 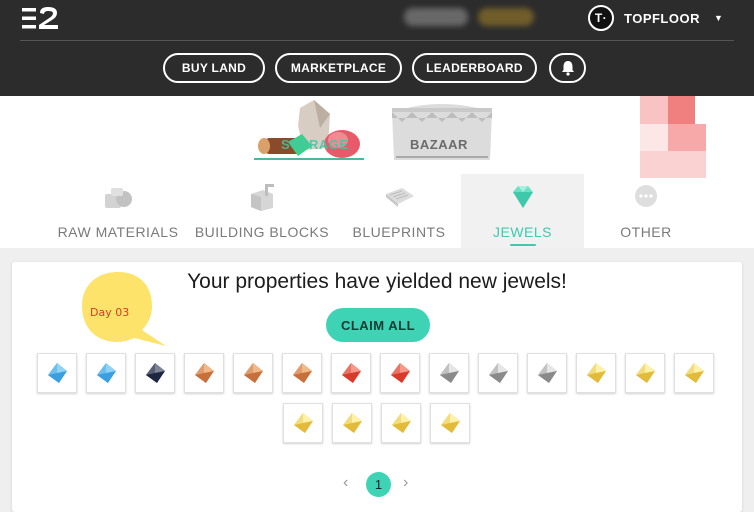 What do you see at coordinates (662, 18) in the screenshot?
I see `user-name: TOPFLOOR` at bounding box center [662, 18].